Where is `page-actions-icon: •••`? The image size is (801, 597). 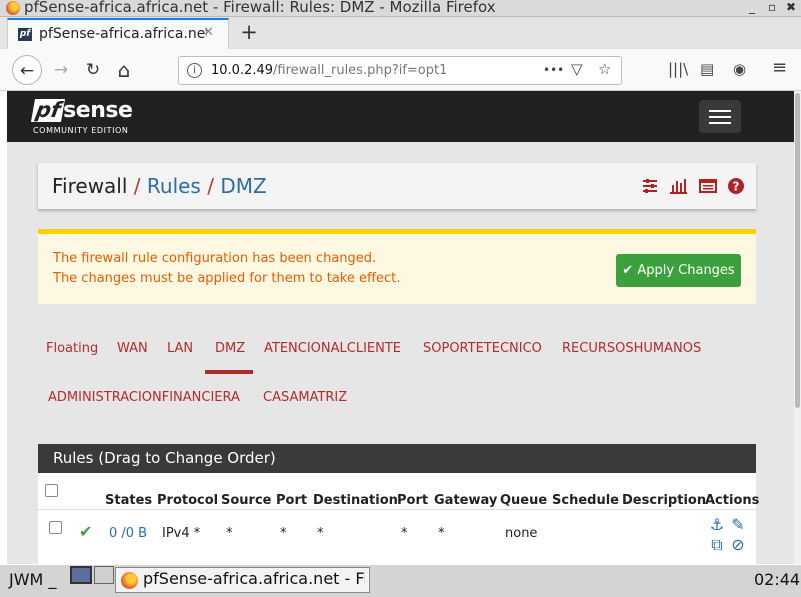 page-actions-icon: ••• is located at coordinates (553, 70).